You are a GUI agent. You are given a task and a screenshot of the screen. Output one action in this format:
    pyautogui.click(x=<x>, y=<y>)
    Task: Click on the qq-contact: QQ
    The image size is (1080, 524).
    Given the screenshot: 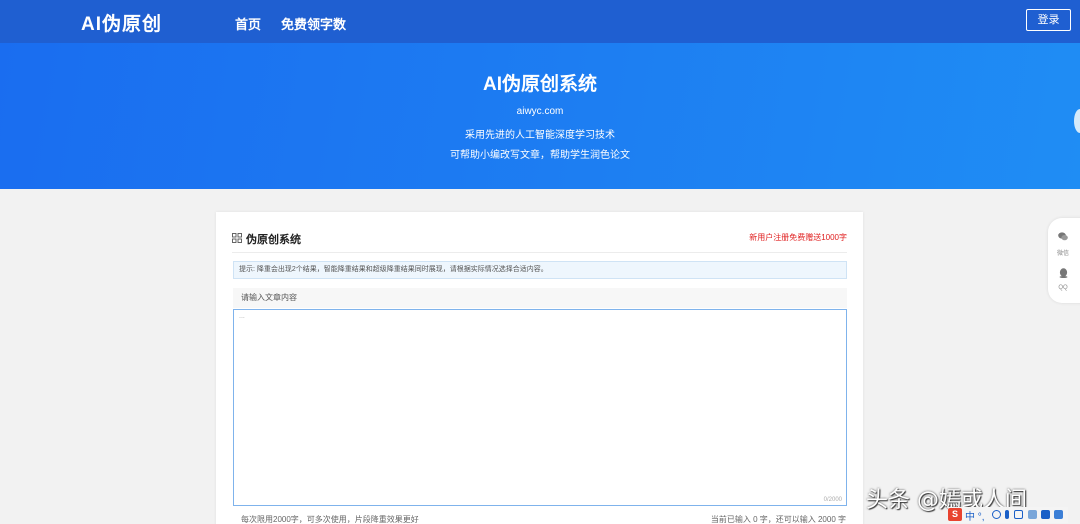 What is the action you would take?
    pyautogui.click(x=1063, y=278)
    